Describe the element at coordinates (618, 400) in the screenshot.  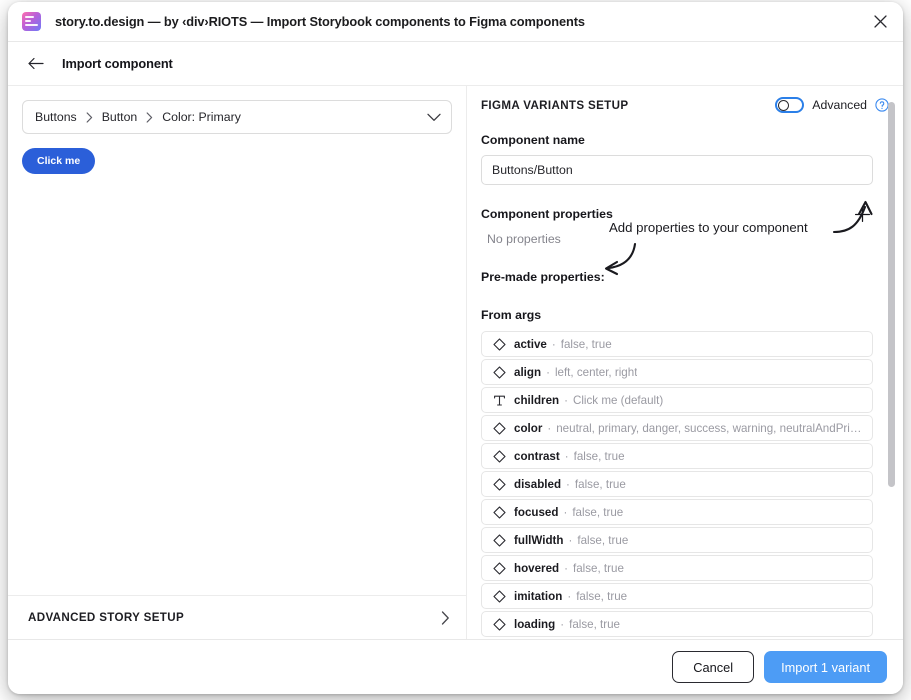
I see `property-values: Click me (default)` at that location.